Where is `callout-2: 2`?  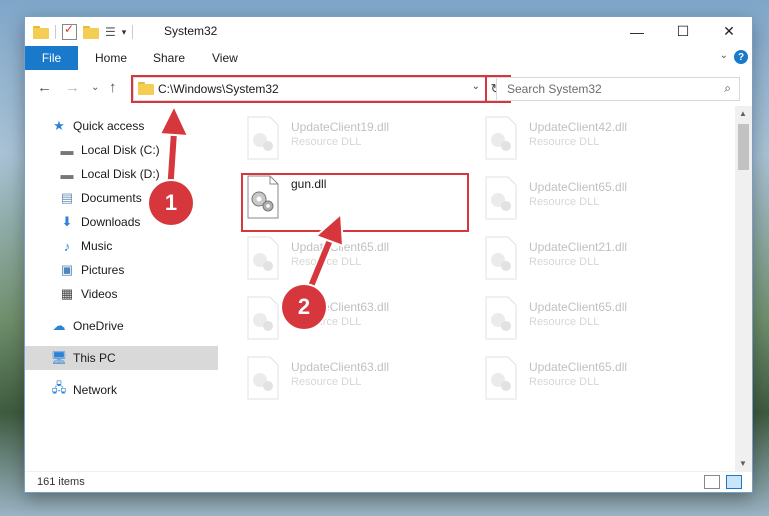 callout-2: 2 is located at coordinates (304, 307).